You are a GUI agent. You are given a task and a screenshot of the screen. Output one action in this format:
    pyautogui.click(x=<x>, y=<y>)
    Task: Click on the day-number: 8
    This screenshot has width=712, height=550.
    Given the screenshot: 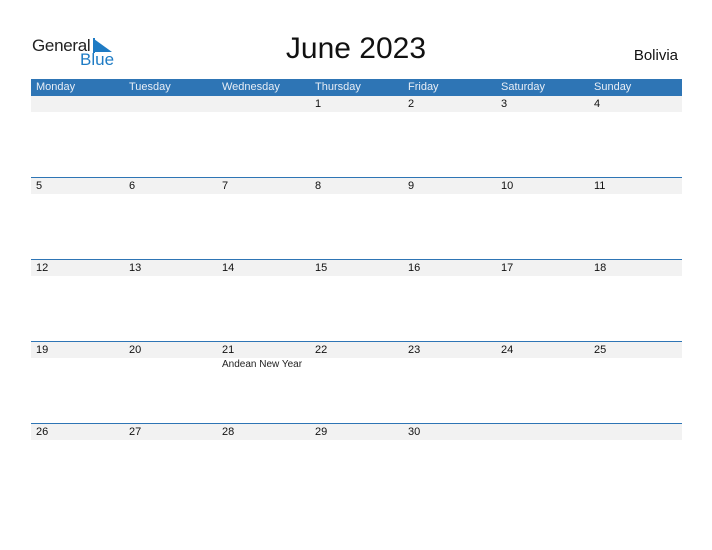 What is the action you would take?
    pyautogui.click(x=318, y=186)
    